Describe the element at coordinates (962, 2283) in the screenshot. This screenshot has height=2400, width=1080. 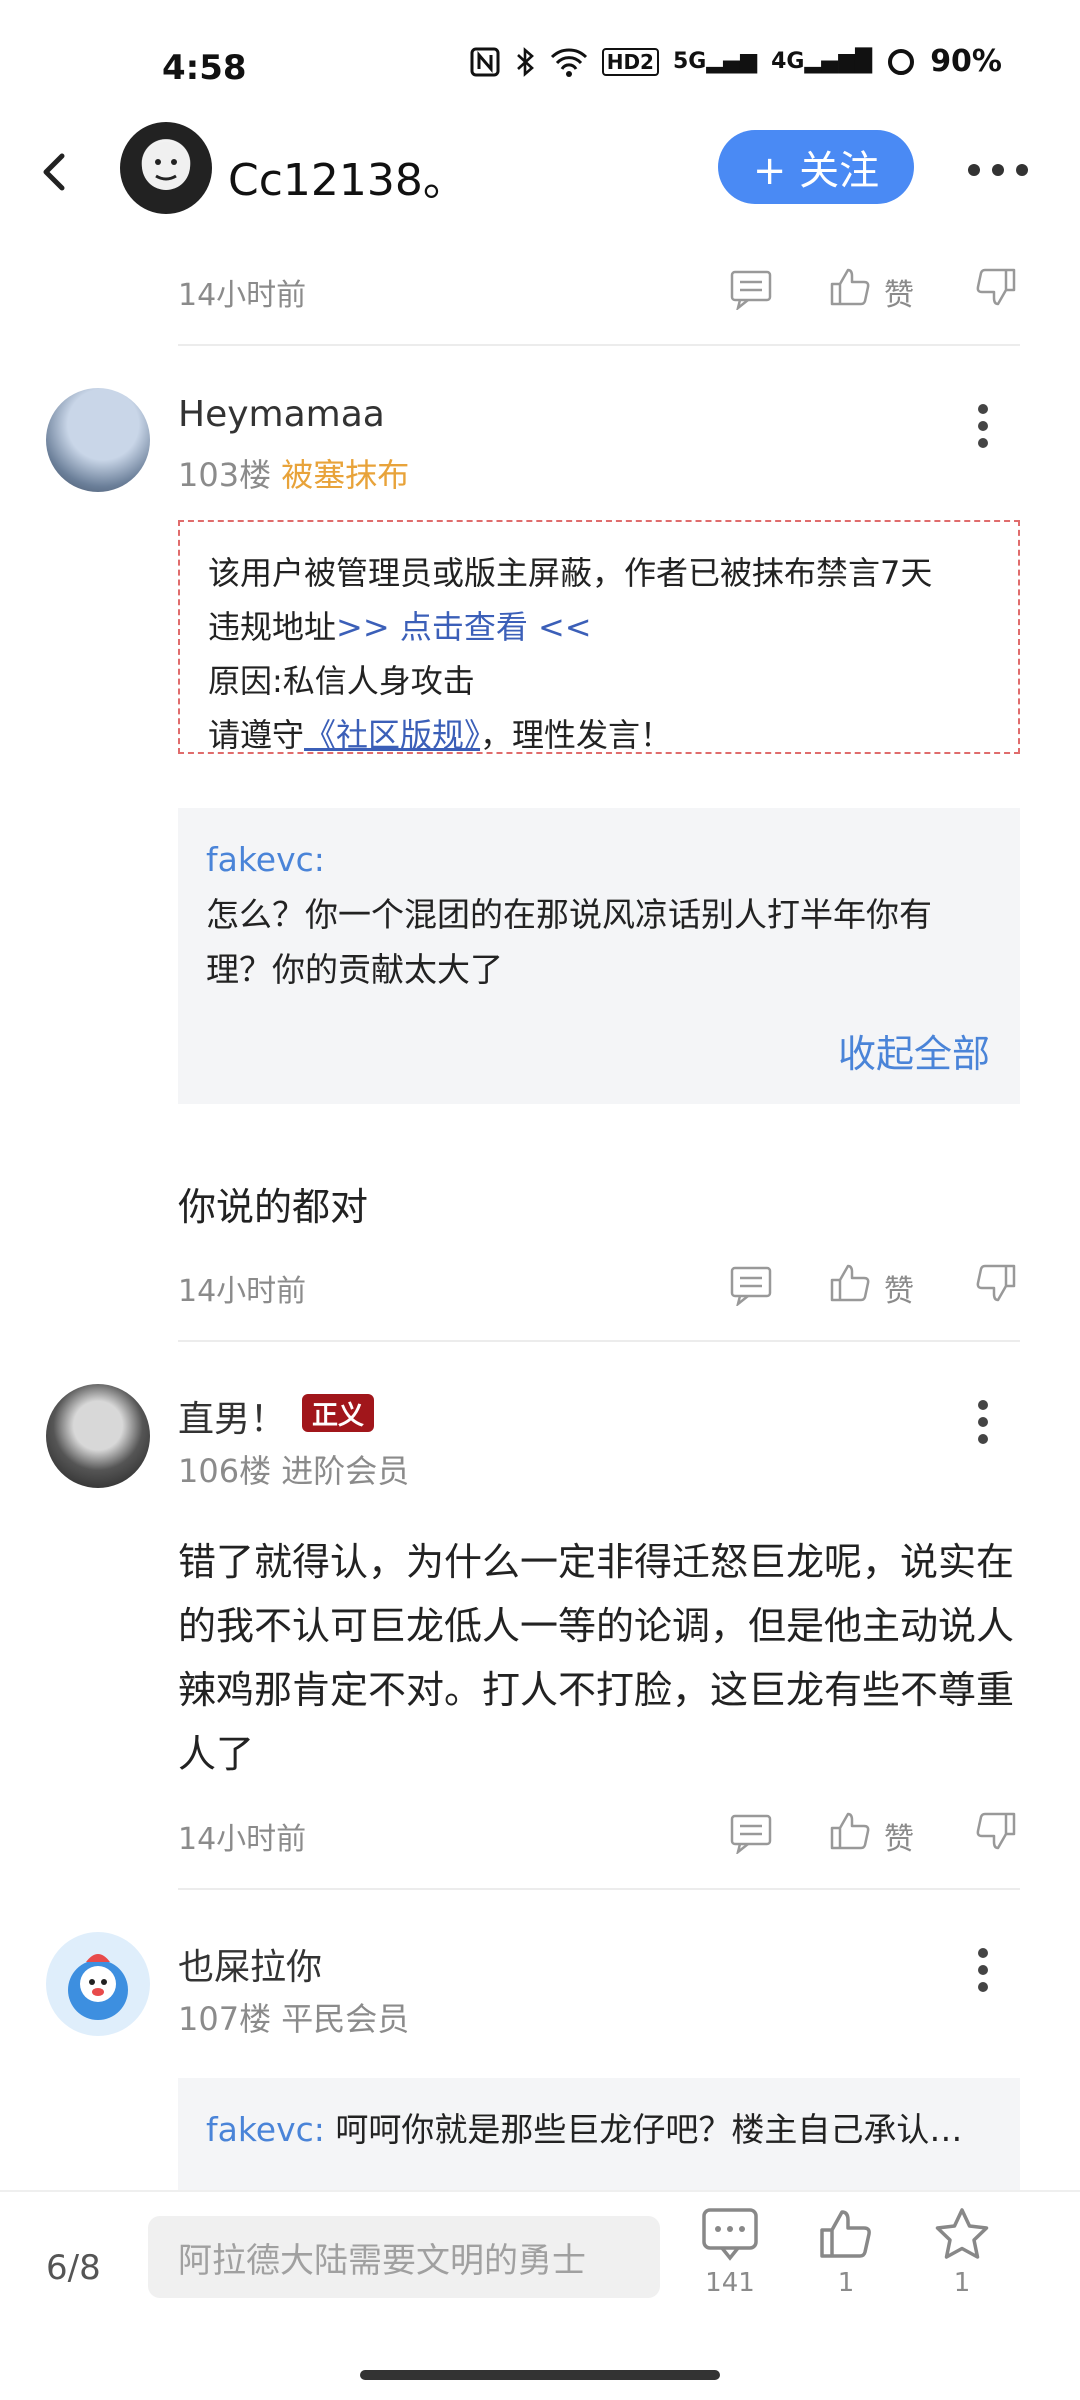
I see `favorite-count: 1` at that location.